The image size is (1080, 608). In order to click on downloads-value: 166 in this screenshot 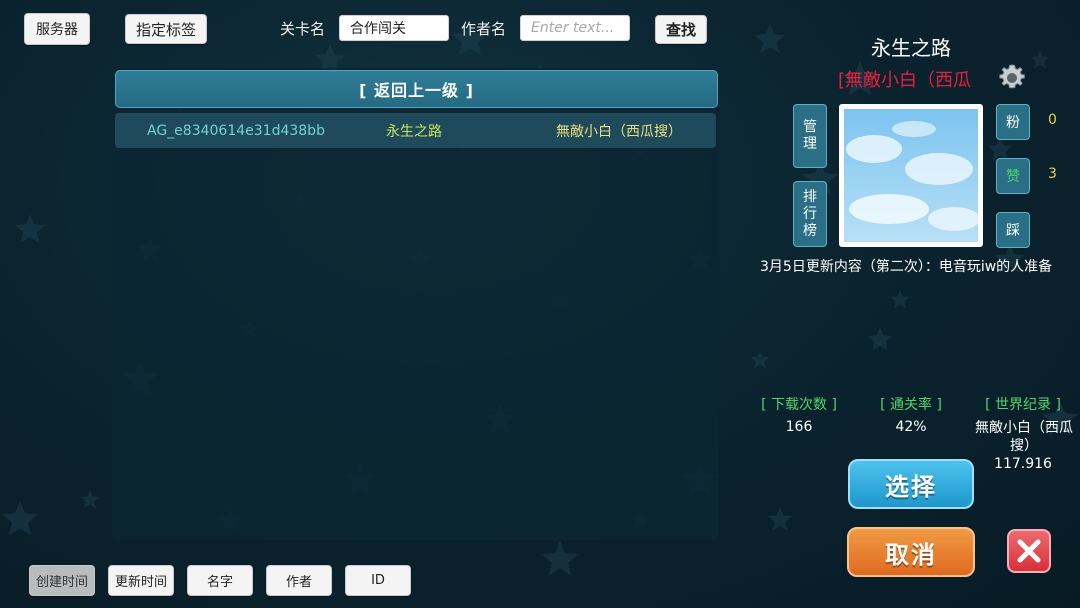, I will do `click(799, 427)`.